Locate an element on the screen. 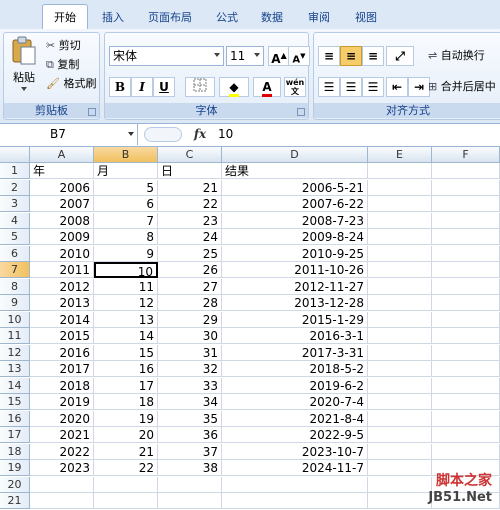 Image resolution: width=500 pixels, height=510 pixels. tab-page-layout: 页面布局 is located at coordinates (170, 17).